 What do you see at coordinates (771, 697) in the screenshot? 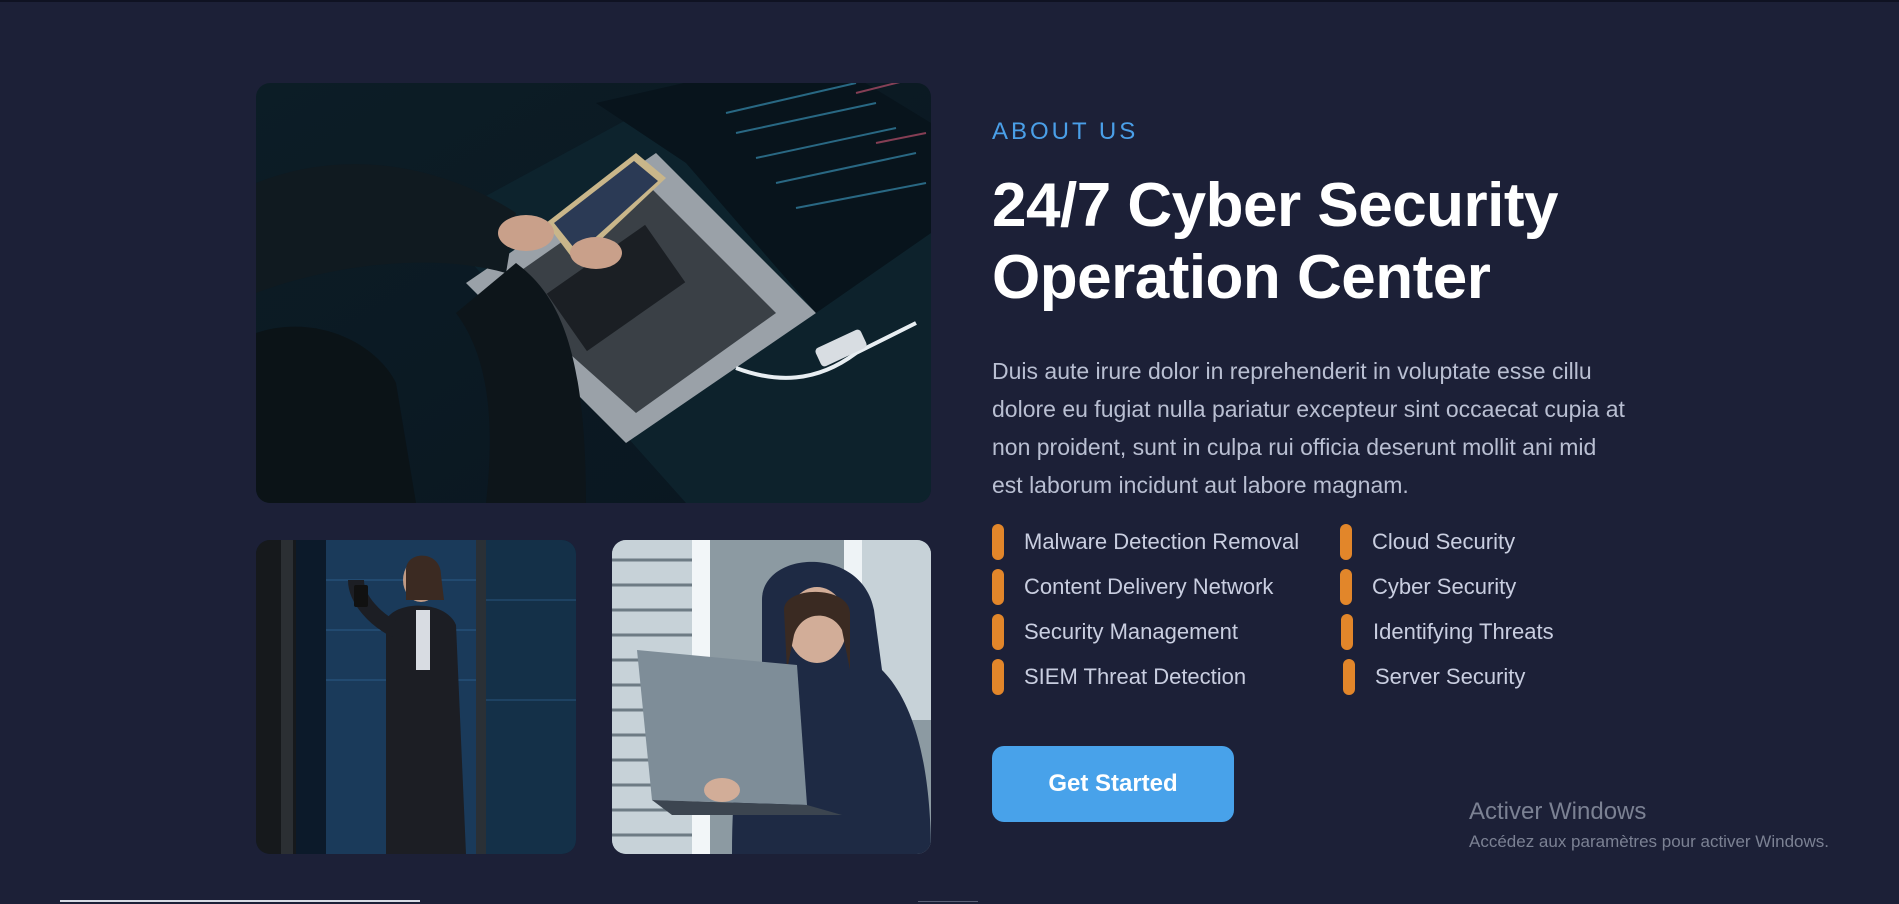
I see `hooded-woman-photo` at bounding box center [771, 697].